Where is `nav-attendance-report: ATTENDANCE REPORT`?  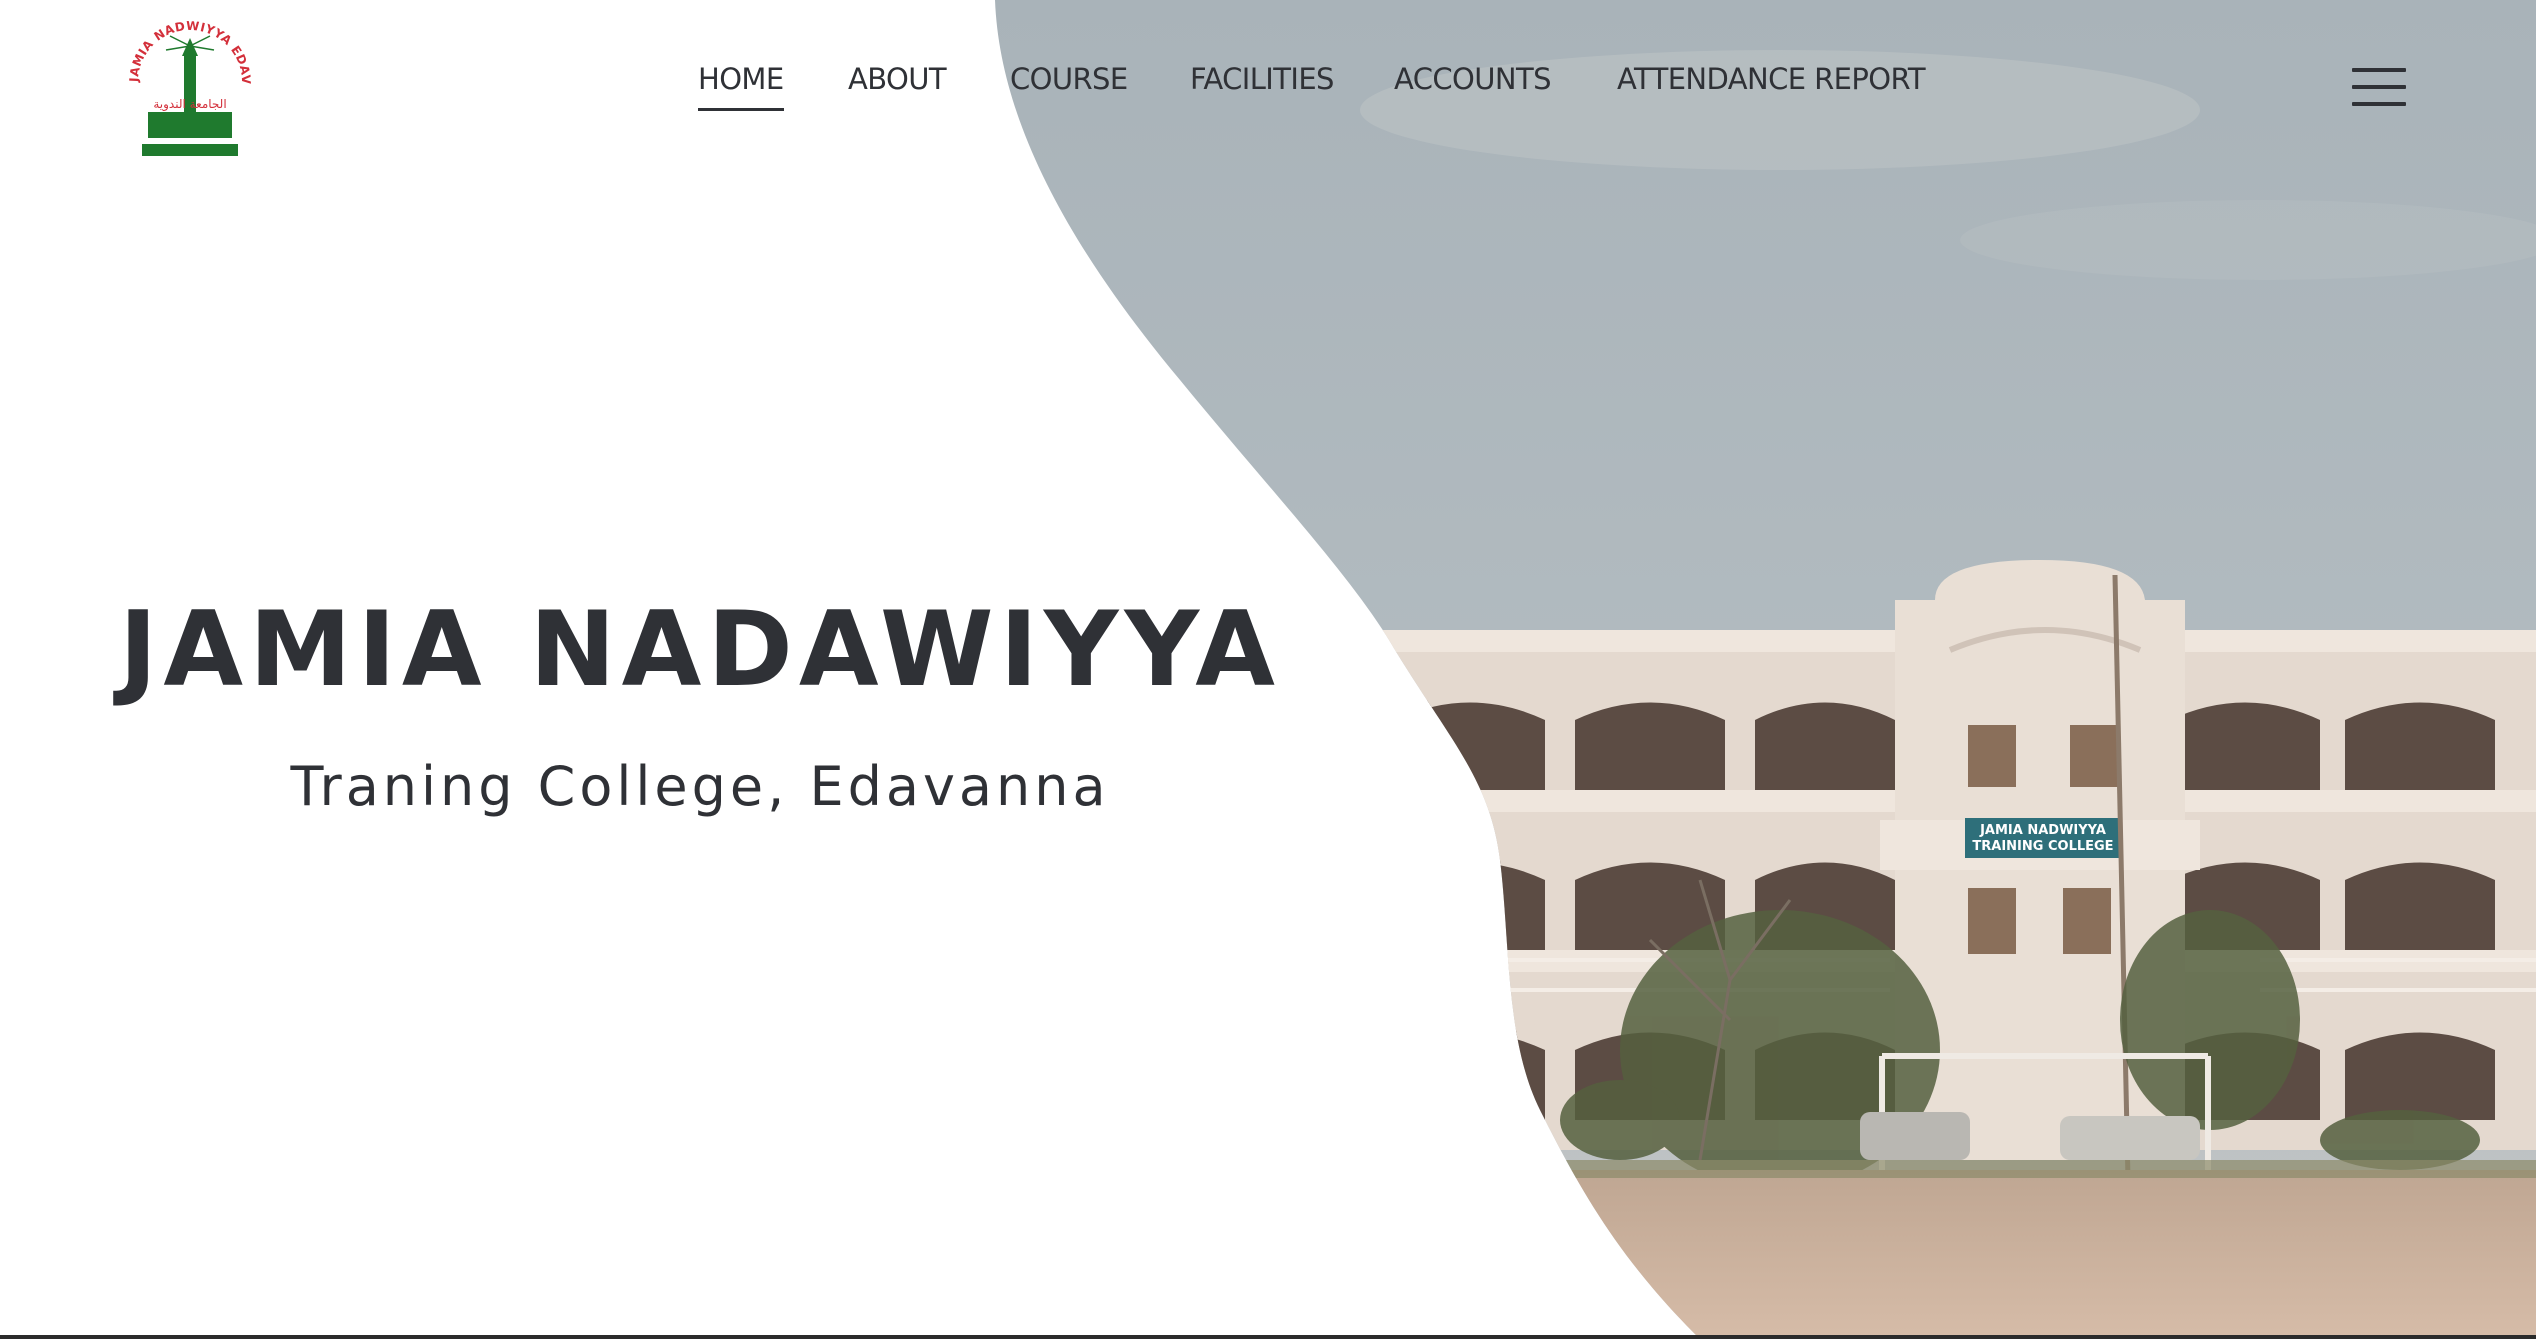
nav-attendance-report: ATTENDANCE REPORT is located at coordinates (1771, 79).